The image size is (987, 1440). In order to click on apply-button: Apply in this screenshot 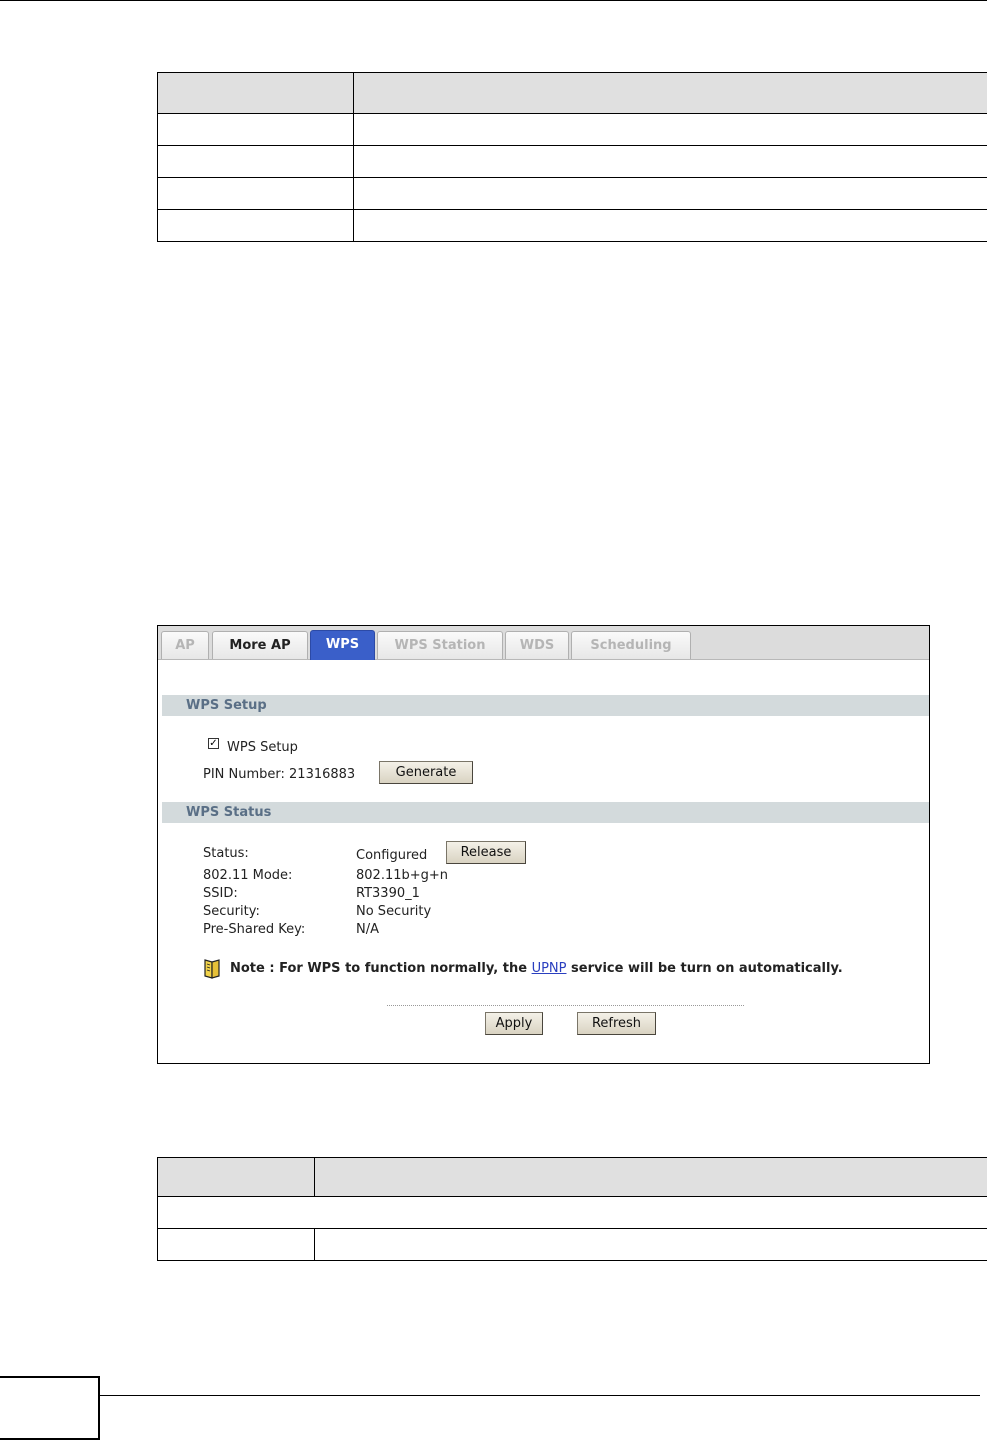, I will do `click(514, 1023)`.